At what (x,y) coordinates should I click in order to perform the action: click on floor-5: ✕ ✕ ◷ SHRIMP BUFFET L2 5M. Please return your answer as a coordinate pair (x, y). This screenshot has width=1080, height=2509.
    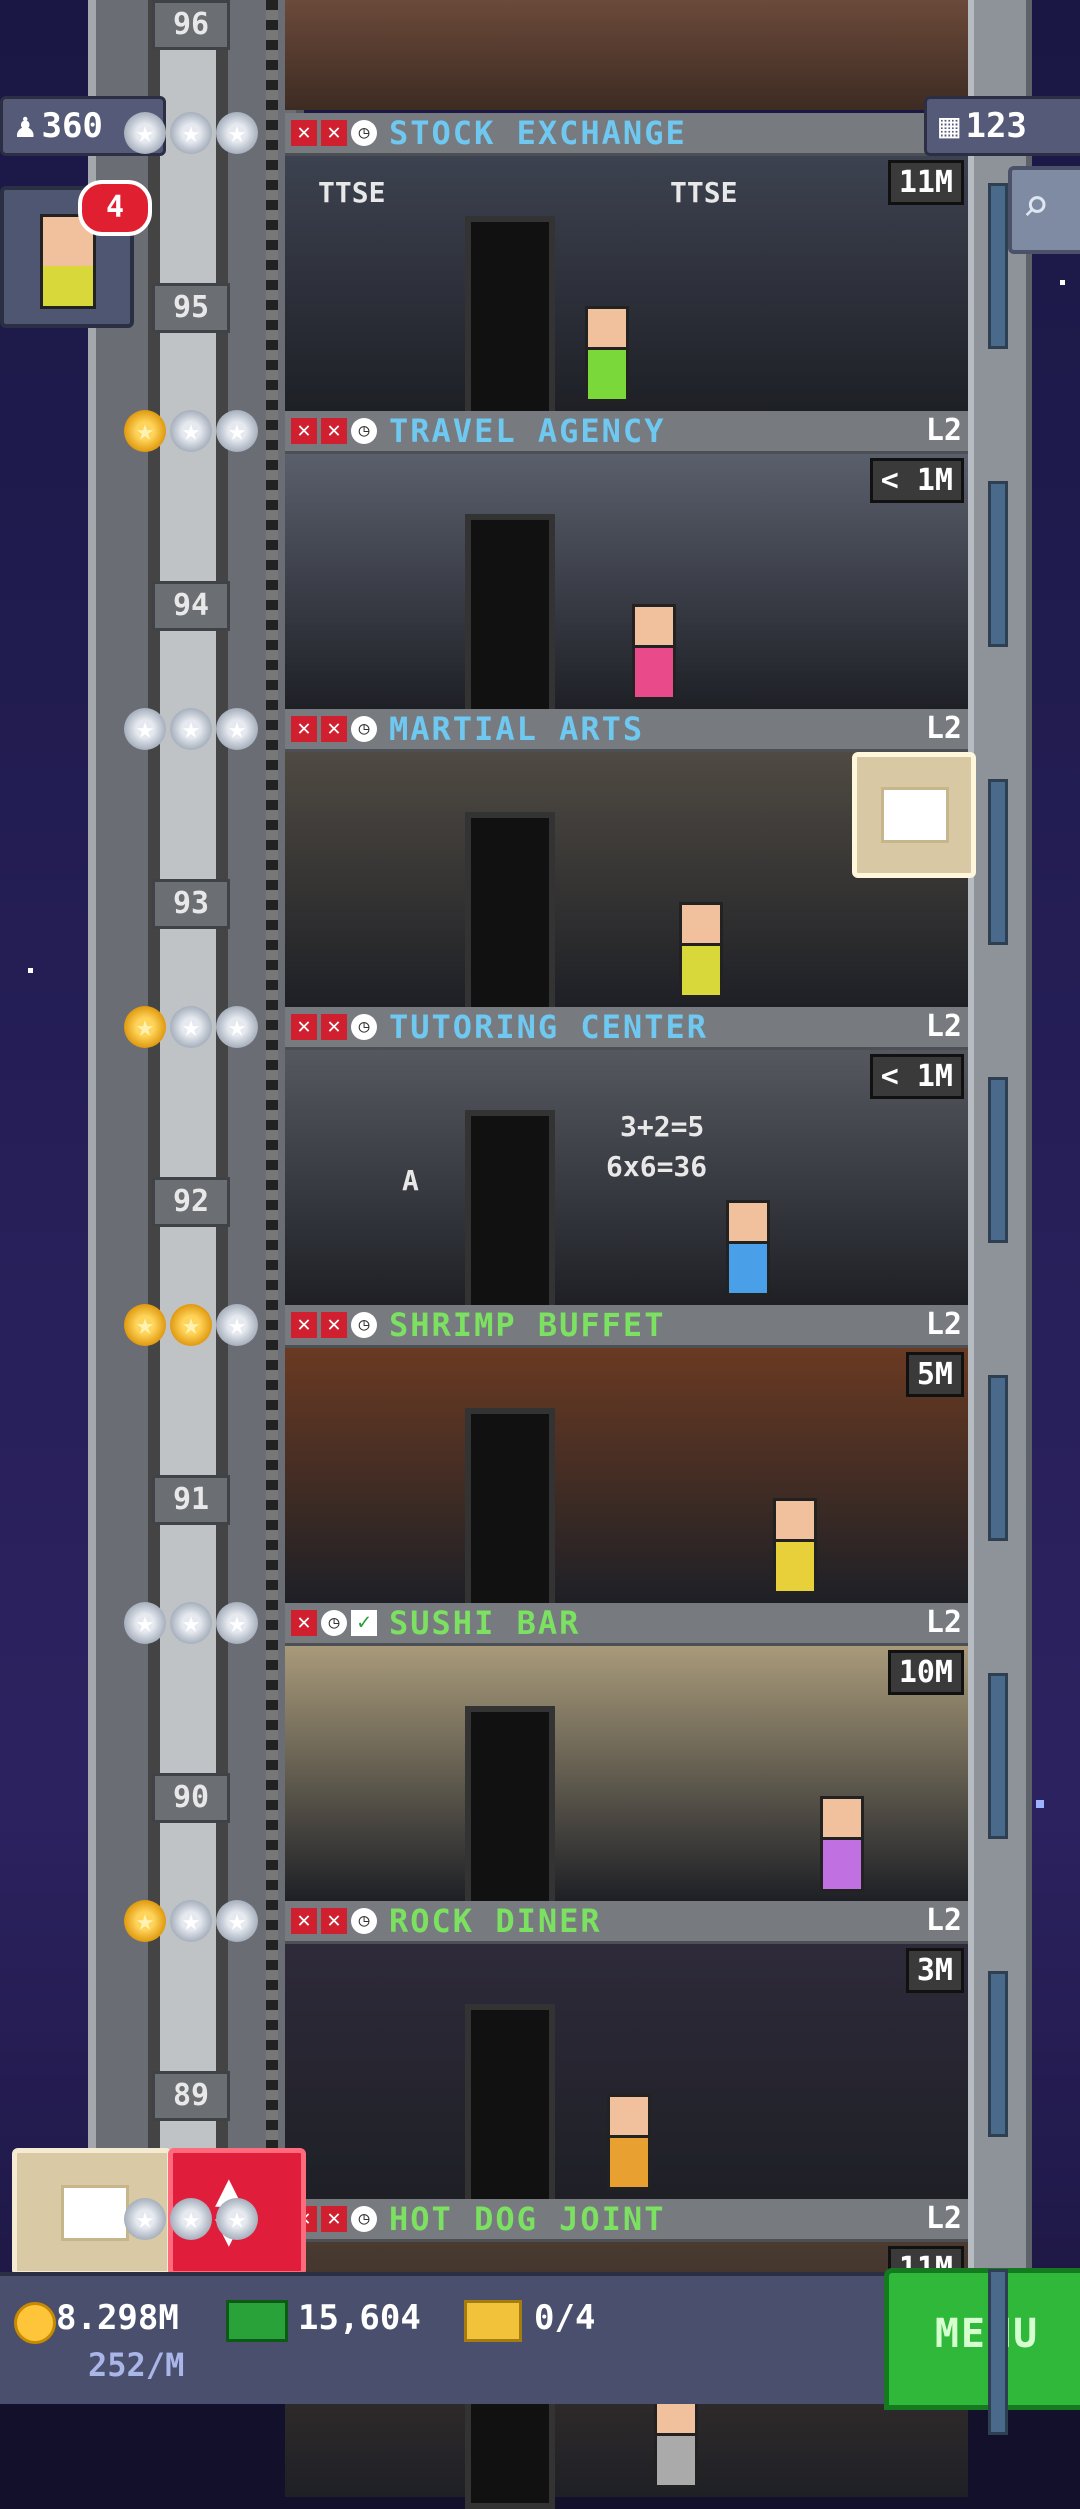
    Looking at the image, I should click on (626, 1460).